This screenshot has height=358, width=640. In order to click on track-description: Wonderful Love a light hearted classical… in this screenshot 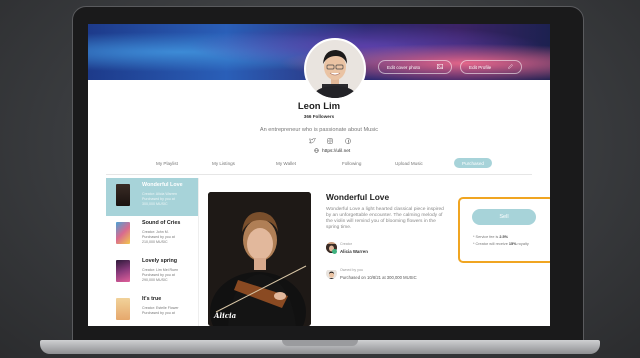, I will do `click(385, 219)`.